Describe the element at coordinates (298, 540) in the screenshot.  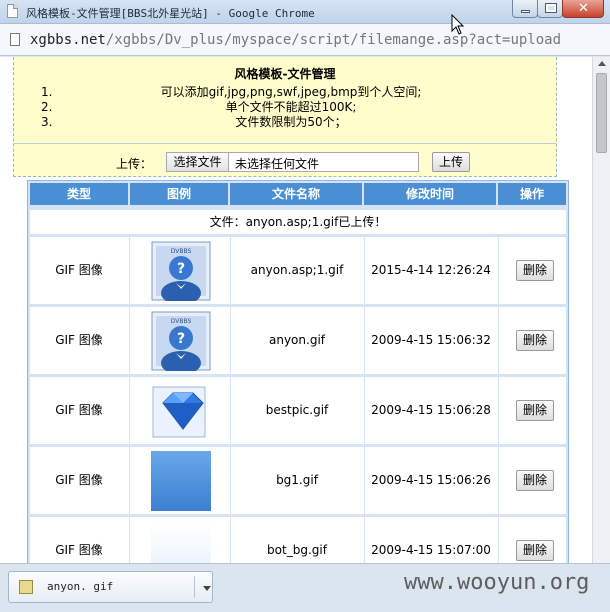
I see `table-row: GIF 图像 bot_bg.gif 2009-4-15 15:07:00 删除` at that location.